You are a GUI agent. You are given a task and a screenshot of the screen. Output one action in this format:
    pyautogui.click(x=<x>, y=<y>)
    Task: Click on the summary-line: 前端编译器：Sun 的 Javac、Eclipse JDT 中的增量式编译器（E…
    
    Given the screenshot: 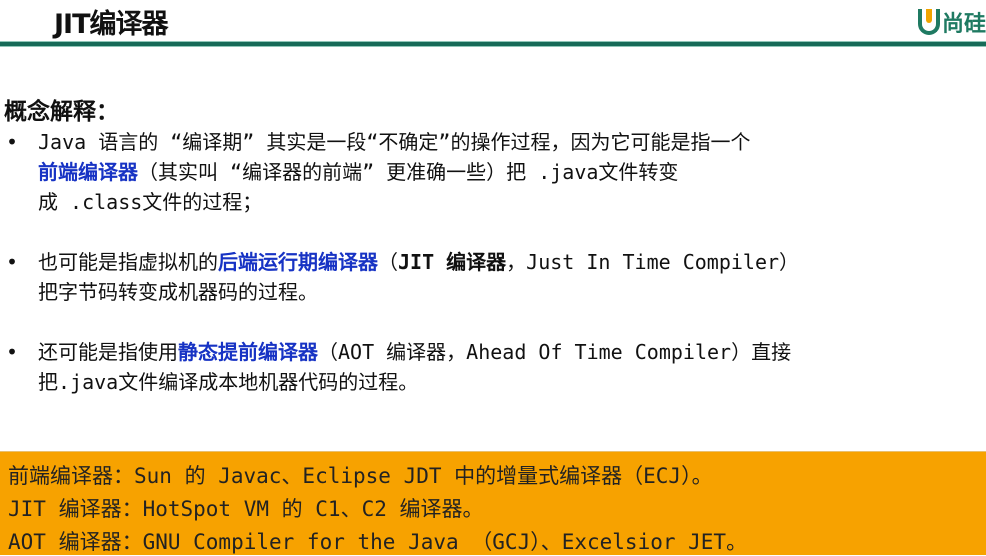 What is the action you would take?
    pyautogui.click(x=360, y=476)
    